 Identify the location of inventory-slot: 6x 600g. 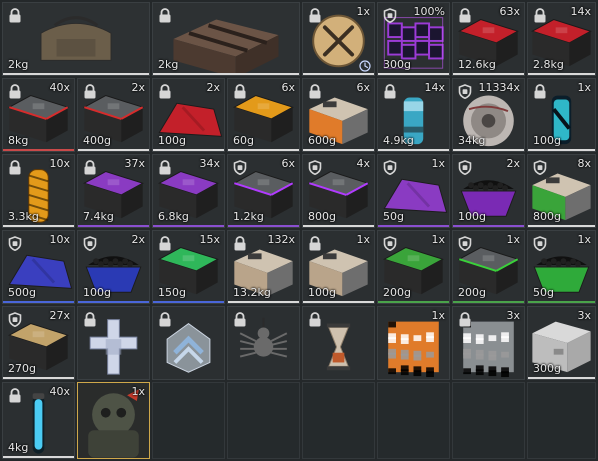
(338, 115).